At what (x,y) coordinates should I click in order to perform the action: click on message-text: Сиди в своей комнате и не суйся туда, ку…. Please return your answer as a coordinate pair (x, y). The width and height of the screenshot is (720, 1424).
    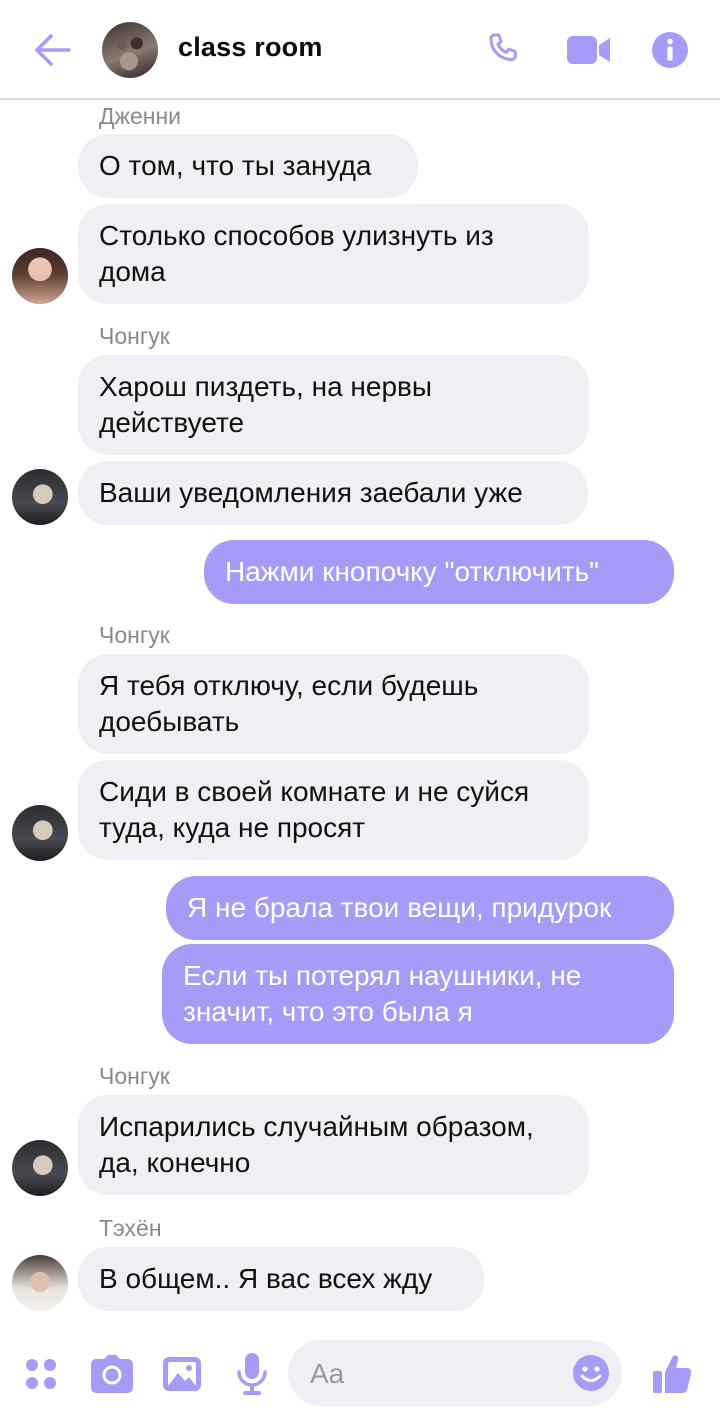
    Looking at the image, I should click on (314, 809).